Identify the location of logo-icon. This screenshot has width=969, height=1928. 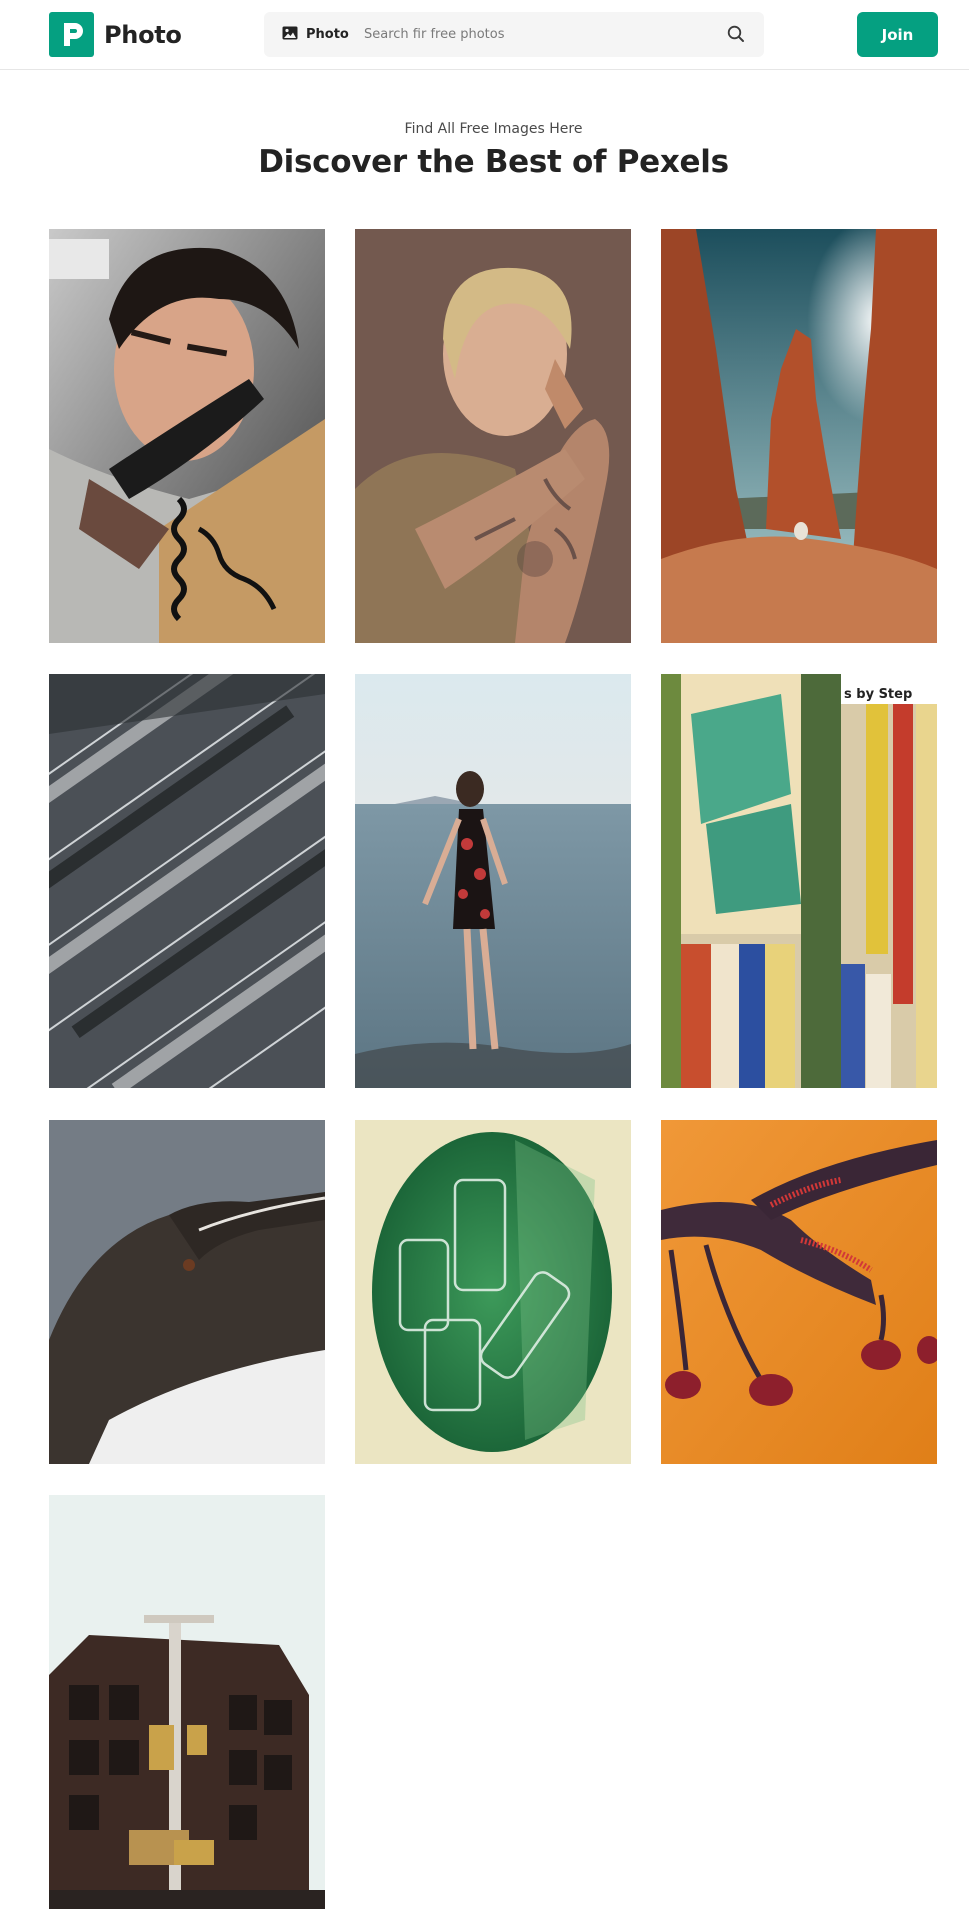
(71, 34).